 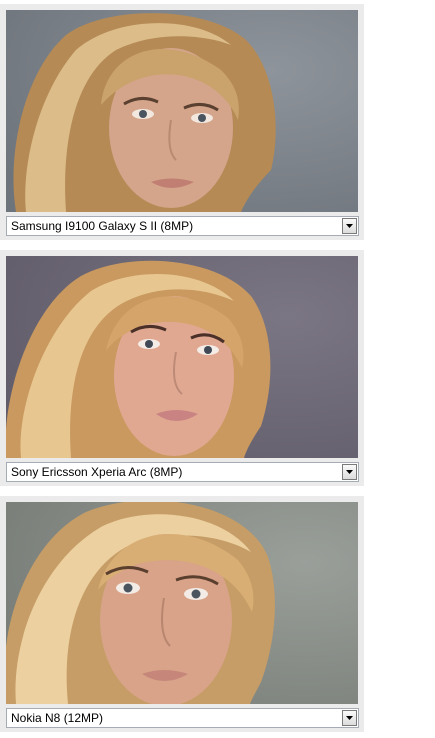 I want to click on camera-select-value: Samsung I9100 Galaxy S II (8MP), so click(x=102, y=226).